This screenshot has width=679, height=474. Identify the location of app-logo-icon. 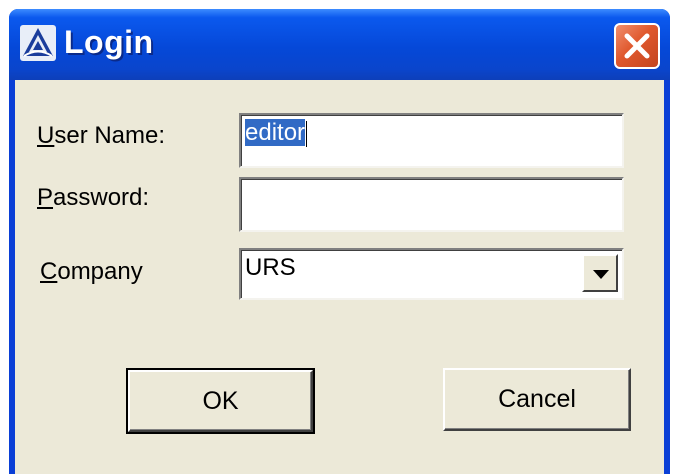
(38, 43).